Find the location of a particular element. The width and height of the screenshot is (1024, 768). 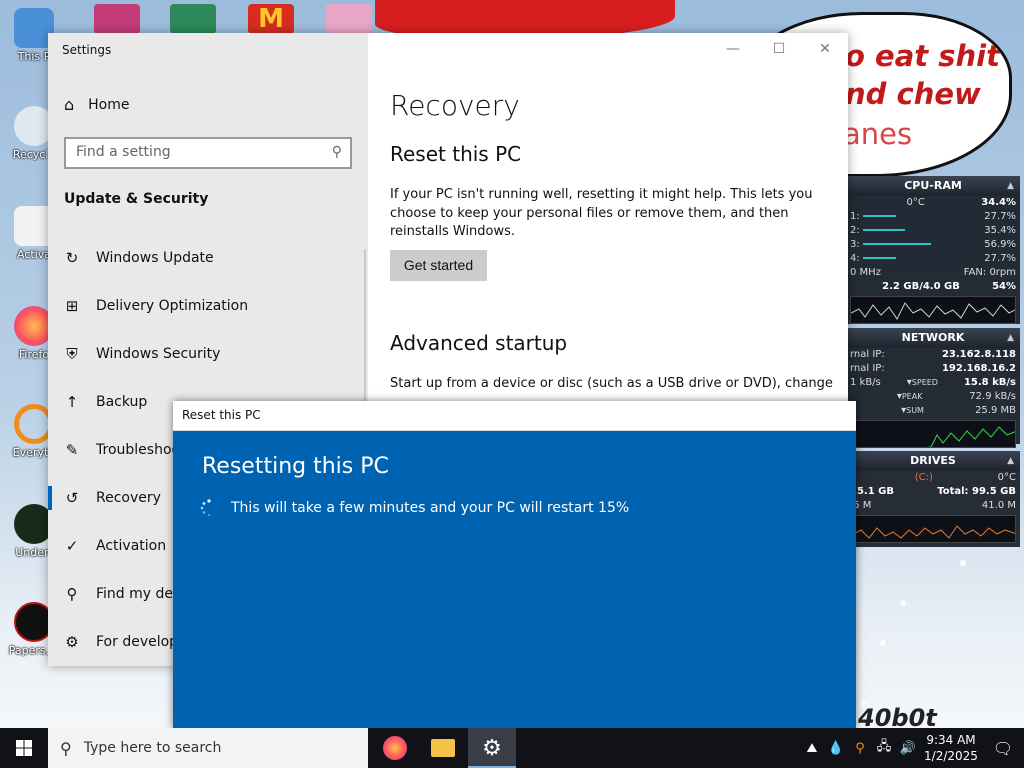

network-row: ▾SUM 25.9 MB is located at coordinates (958, 410).